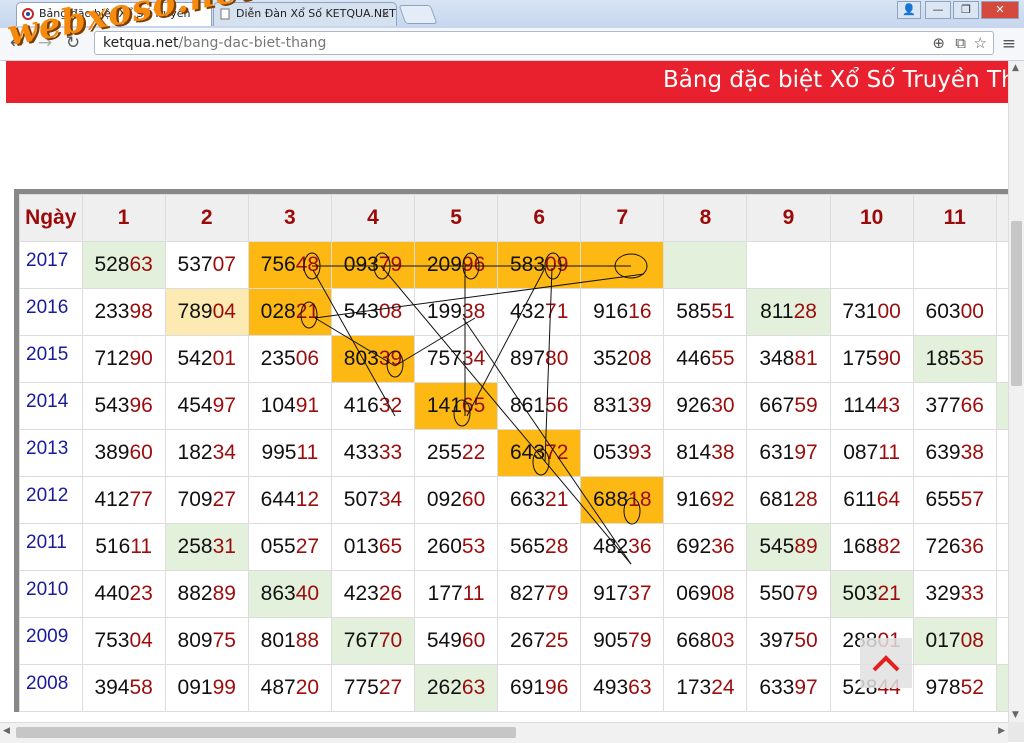 The image size is (1024, 743). Describe the element at coordinates (373, 312) in the screenshot. I see `result-cell: 54308` at that location.